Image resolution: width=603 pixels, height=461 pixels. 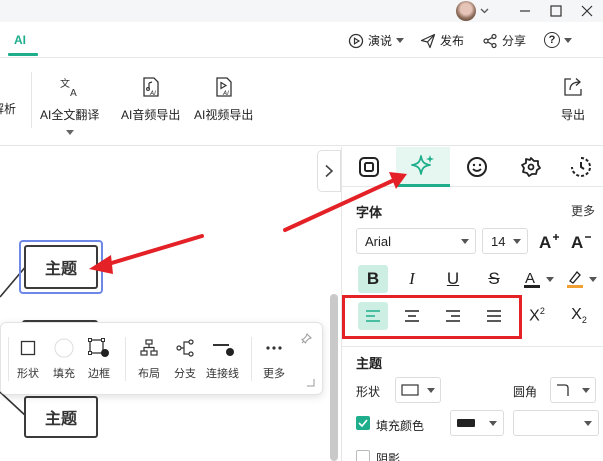 What do you see at coordinates (161, 358) in the screenshot?
I see `floating-toolbar: 形状 填充 边框 布局 分支 连接线 更多` at bounding box center [161, 358].